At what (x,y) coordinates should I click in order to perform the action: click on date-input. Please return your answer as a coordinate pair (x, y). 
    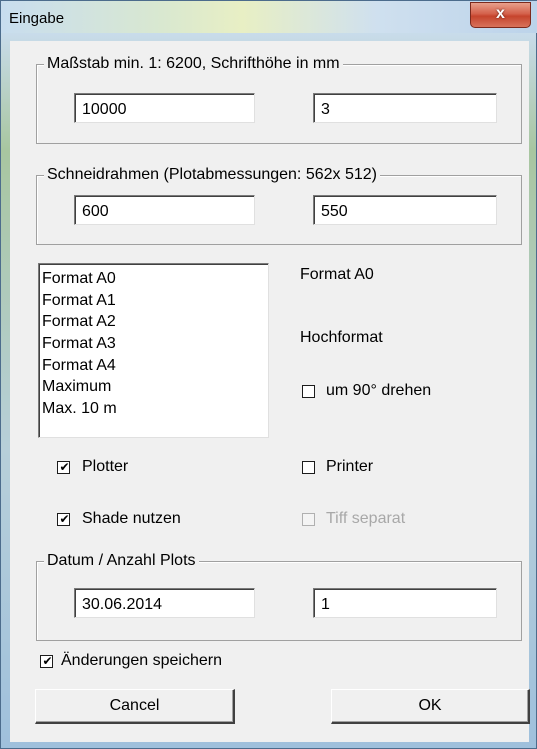
    Looking at the image, I should click on (164, 603).